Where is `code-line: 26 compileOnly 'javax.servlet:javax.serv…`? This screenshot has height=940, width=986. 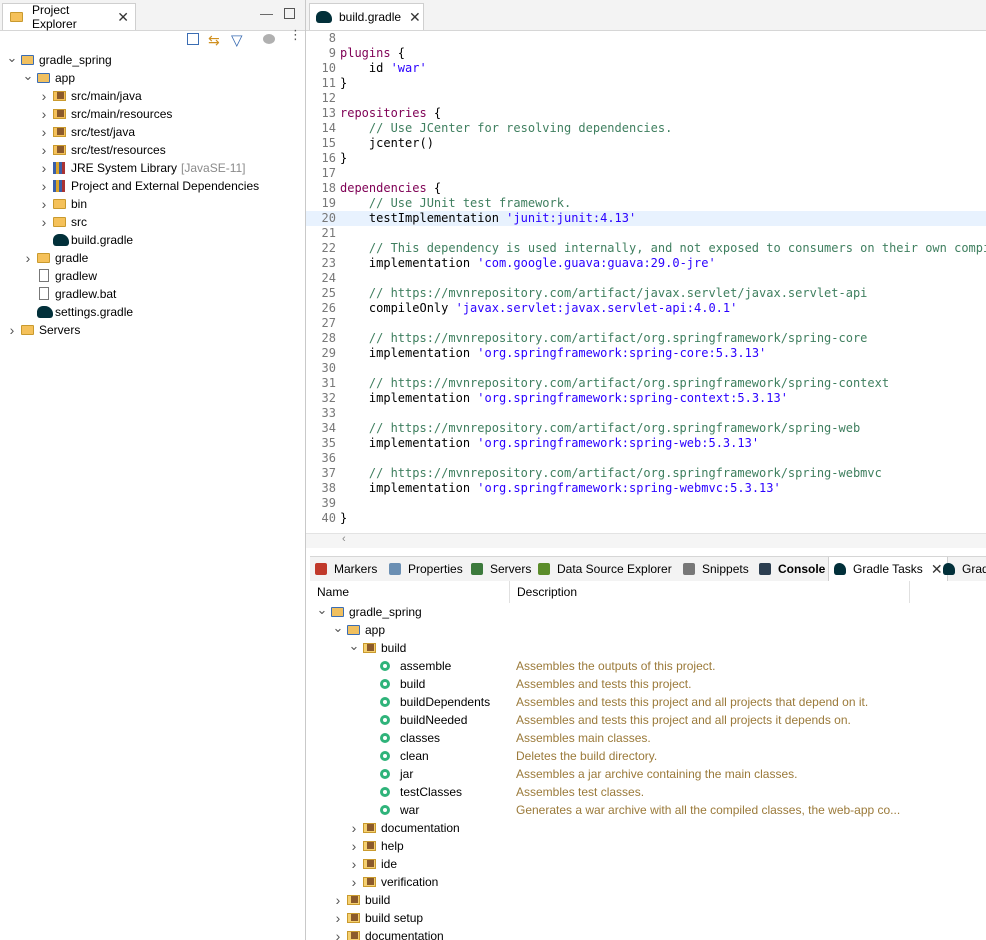 code-line: 26 compileOnly 'javax.servlet:javax.serv… is located at coordinates (646, 308).